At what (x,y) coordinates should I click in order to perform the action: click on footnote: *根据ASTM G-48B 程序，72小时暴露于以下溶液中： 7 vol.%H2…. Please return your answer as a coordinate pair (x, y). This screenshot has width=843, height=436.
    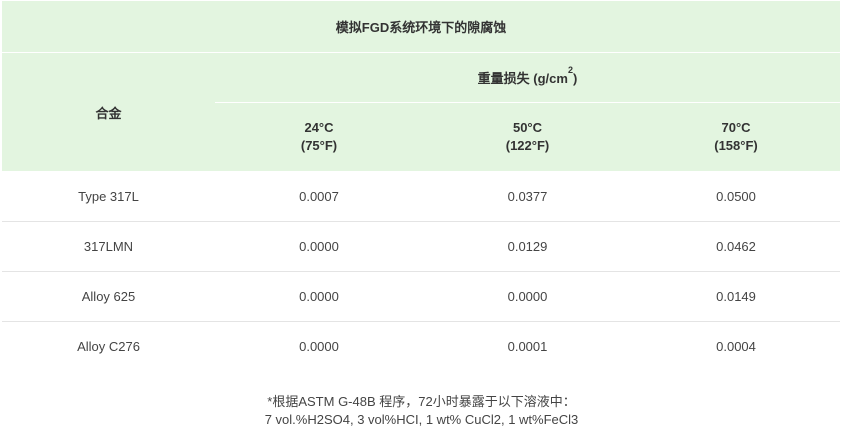
    Looking at the image, I should click on (421, 411).